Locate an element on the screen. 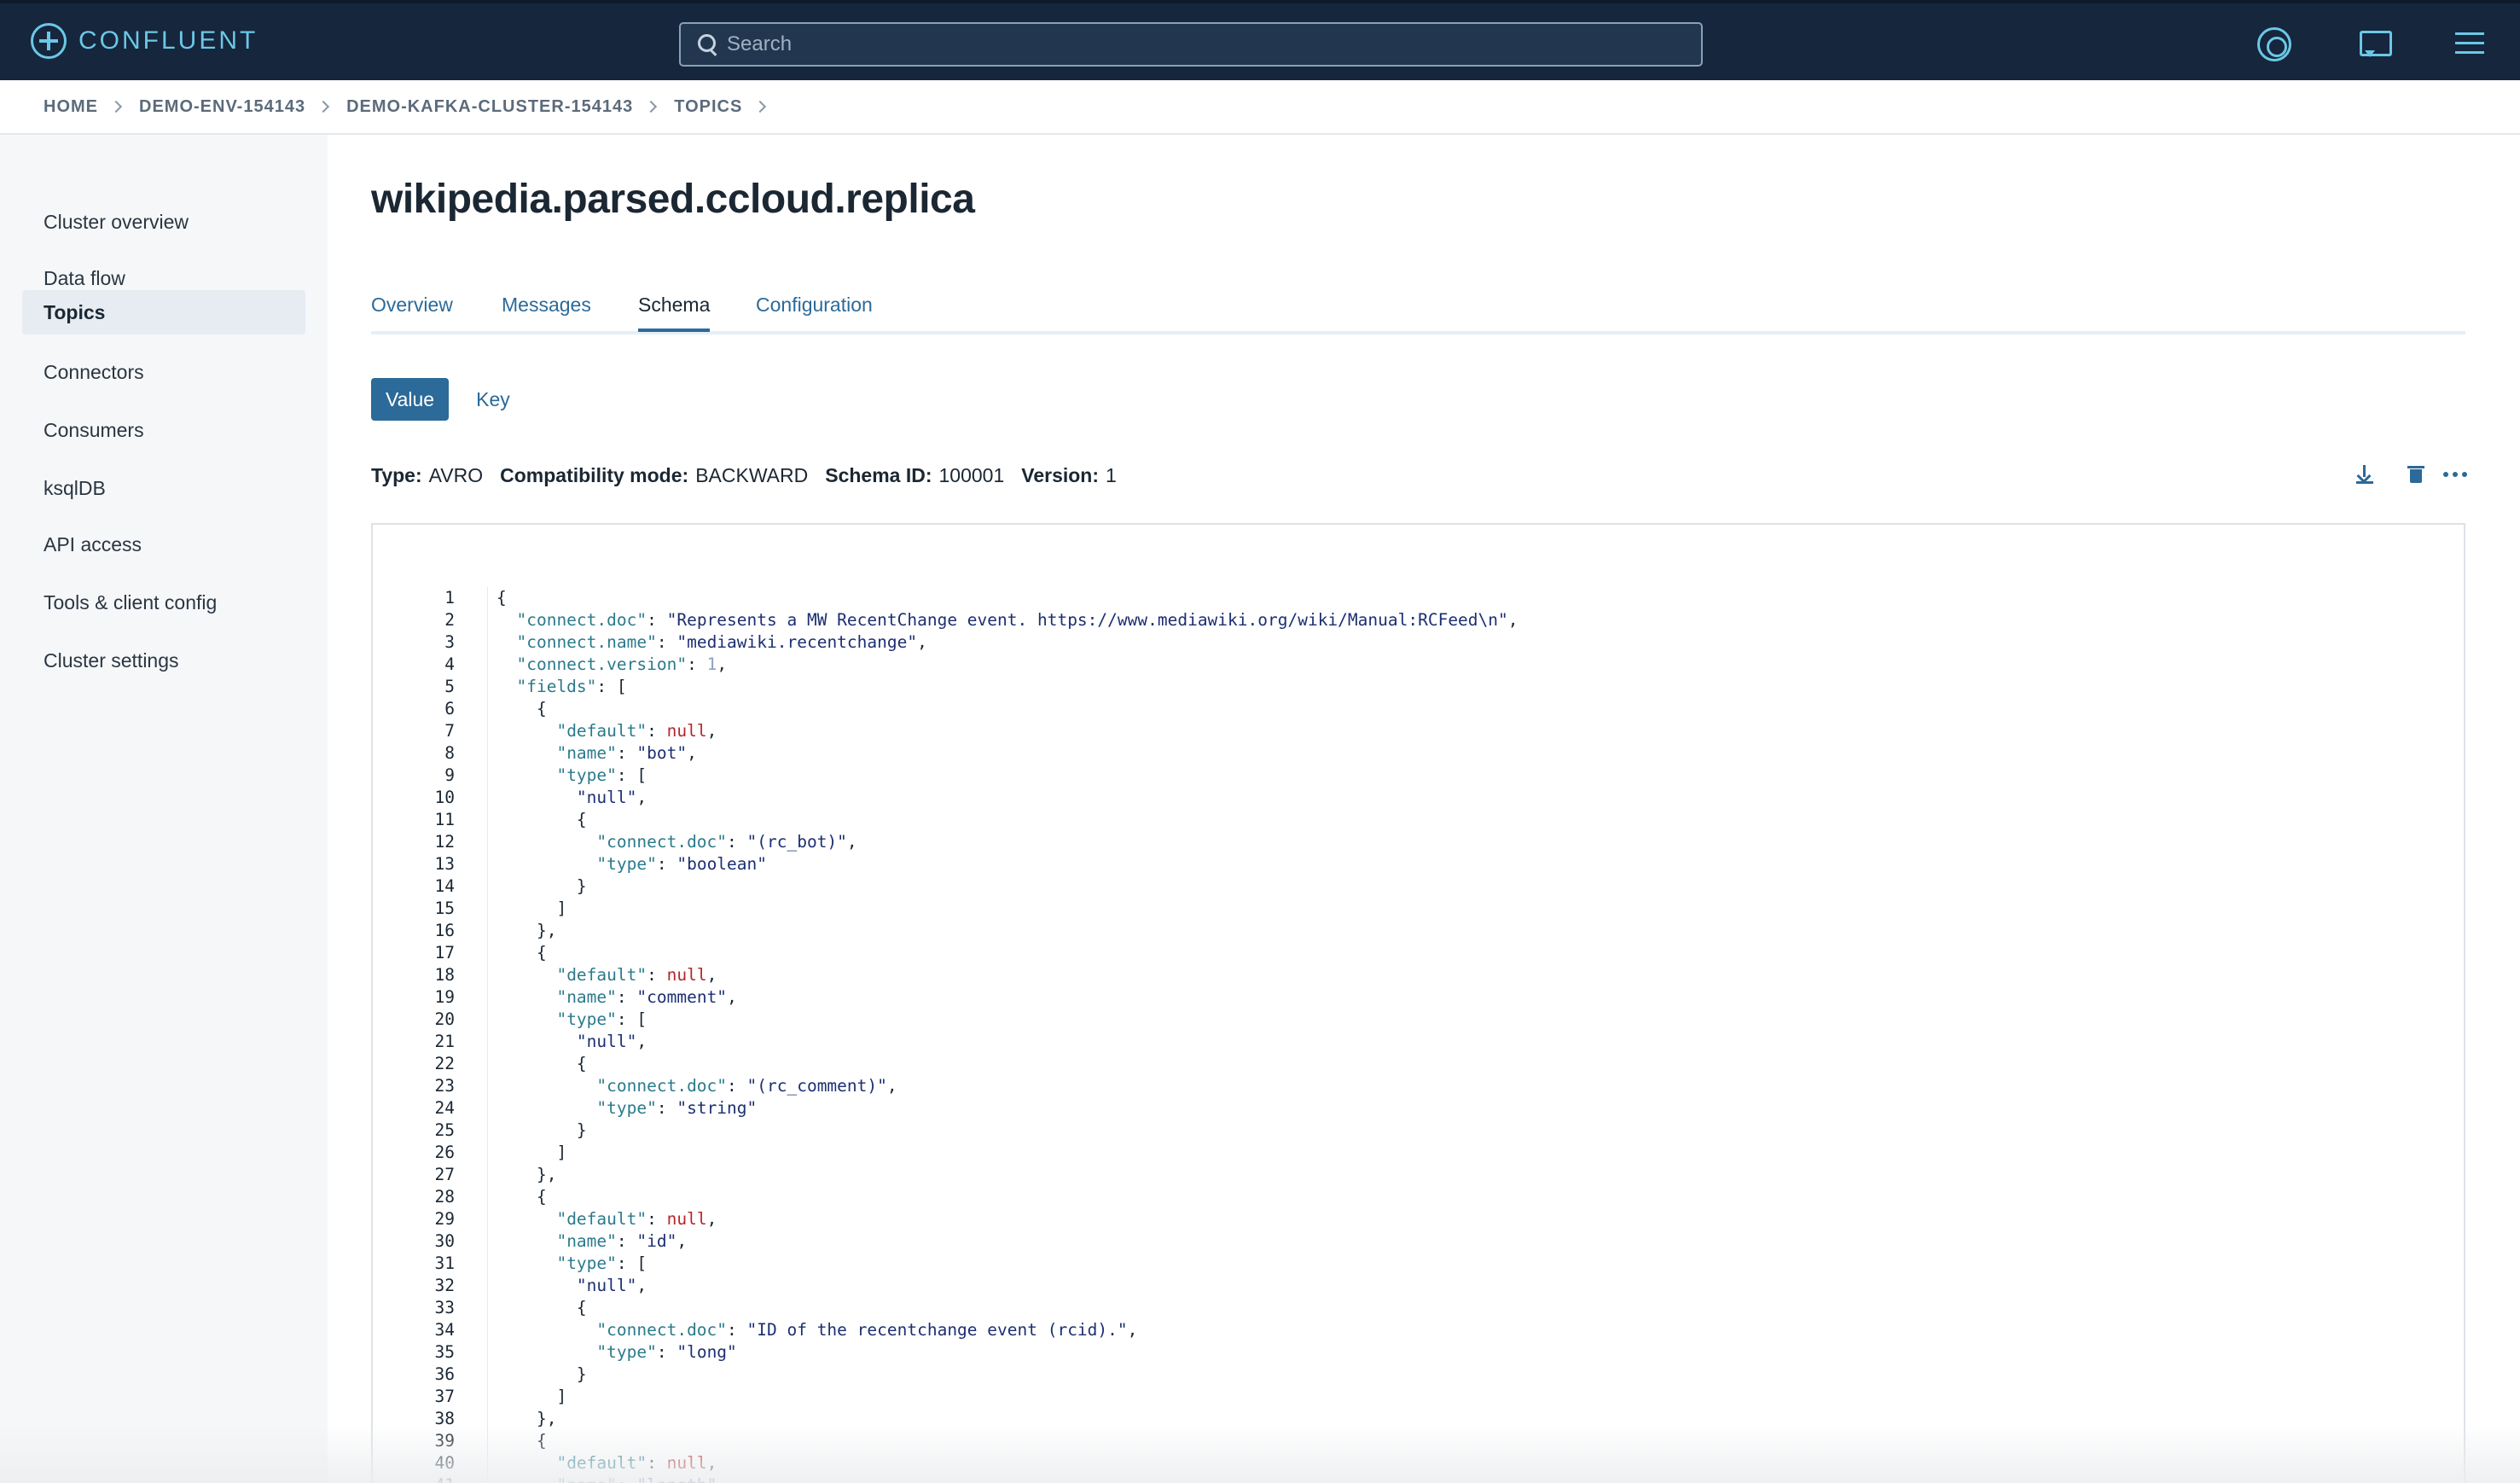  line-number: 12 is located at coordinates (445, 842).